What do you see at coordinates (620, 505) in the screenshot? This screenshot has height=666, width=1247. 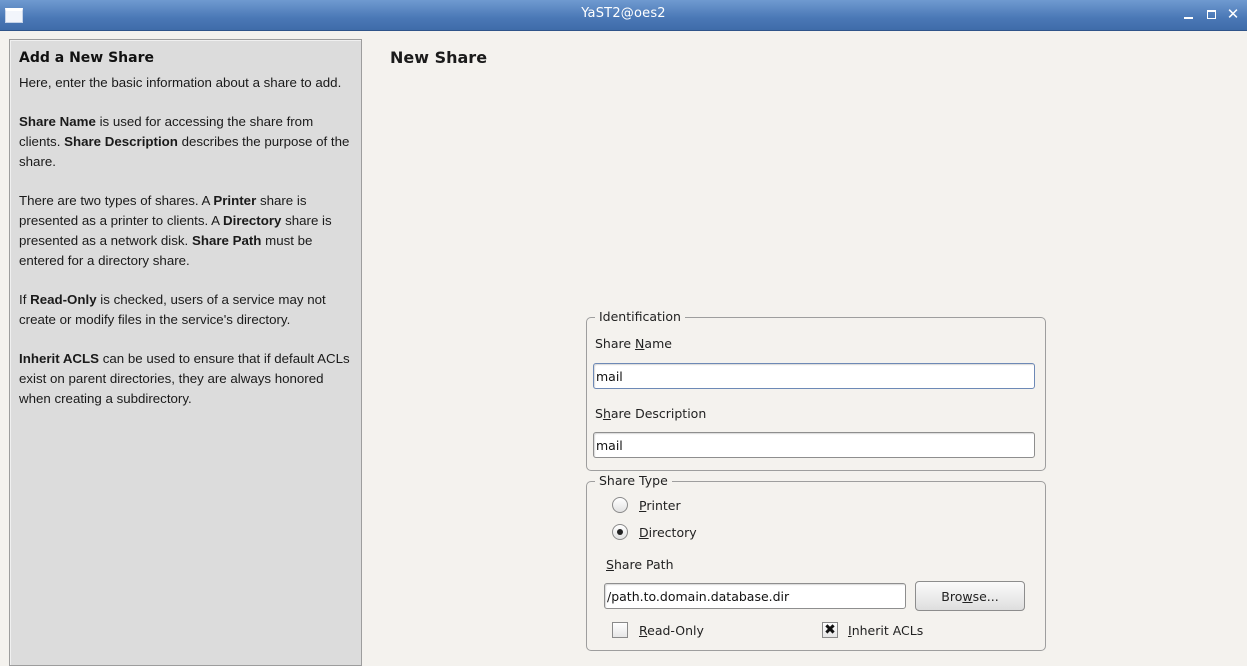 I see `printer-radio` at bounding box center [620, 505].